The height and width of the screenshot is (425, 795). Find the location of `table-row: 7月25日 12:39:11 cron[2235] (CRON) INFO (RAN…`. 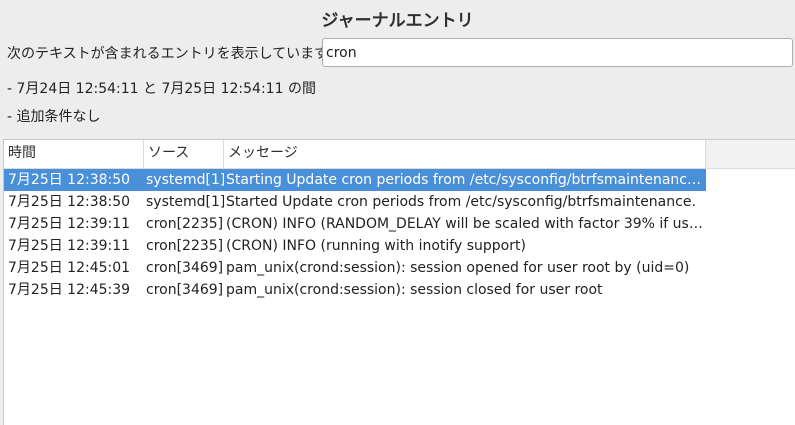

table-row: 7月25日 12:39:11 cron[2235] (CRON) INFO (RAN… is located at coordinates (355, 224).